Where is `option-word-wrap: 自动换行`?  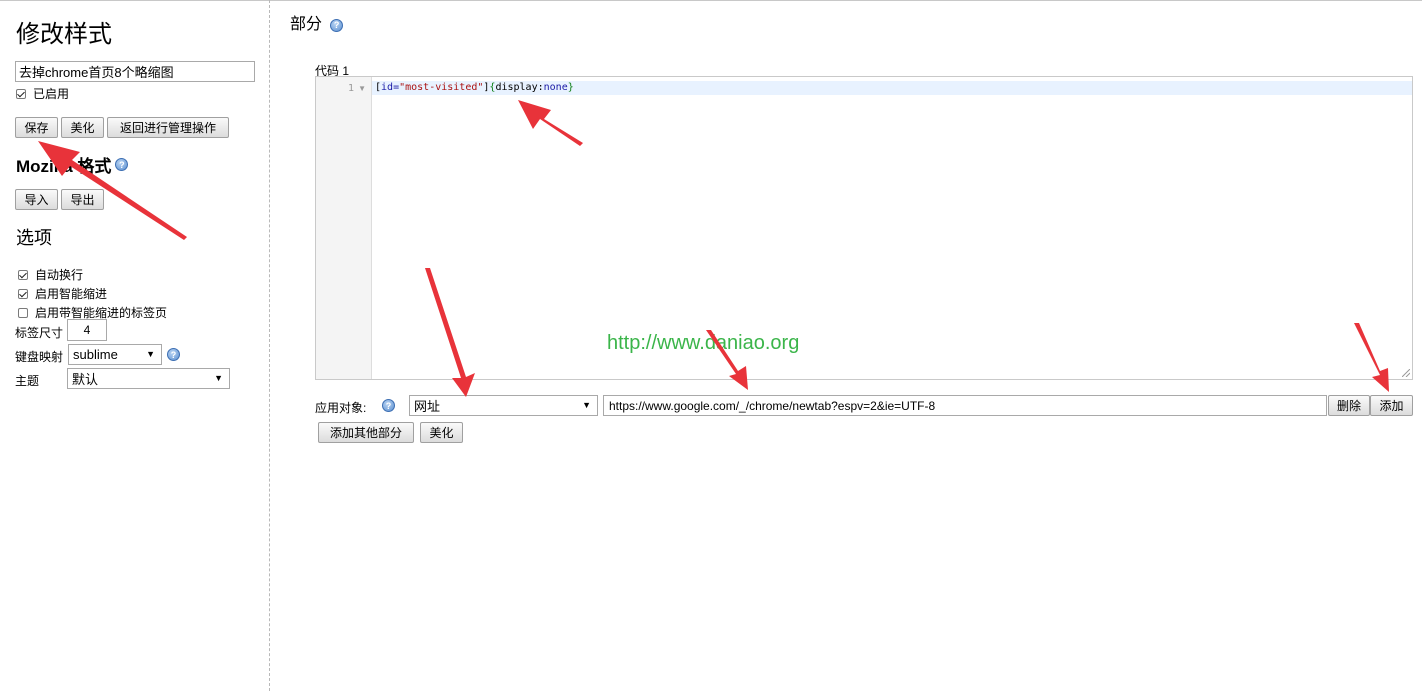 option-word-wrap: 自动换行 is located at coordinates (50, 274).